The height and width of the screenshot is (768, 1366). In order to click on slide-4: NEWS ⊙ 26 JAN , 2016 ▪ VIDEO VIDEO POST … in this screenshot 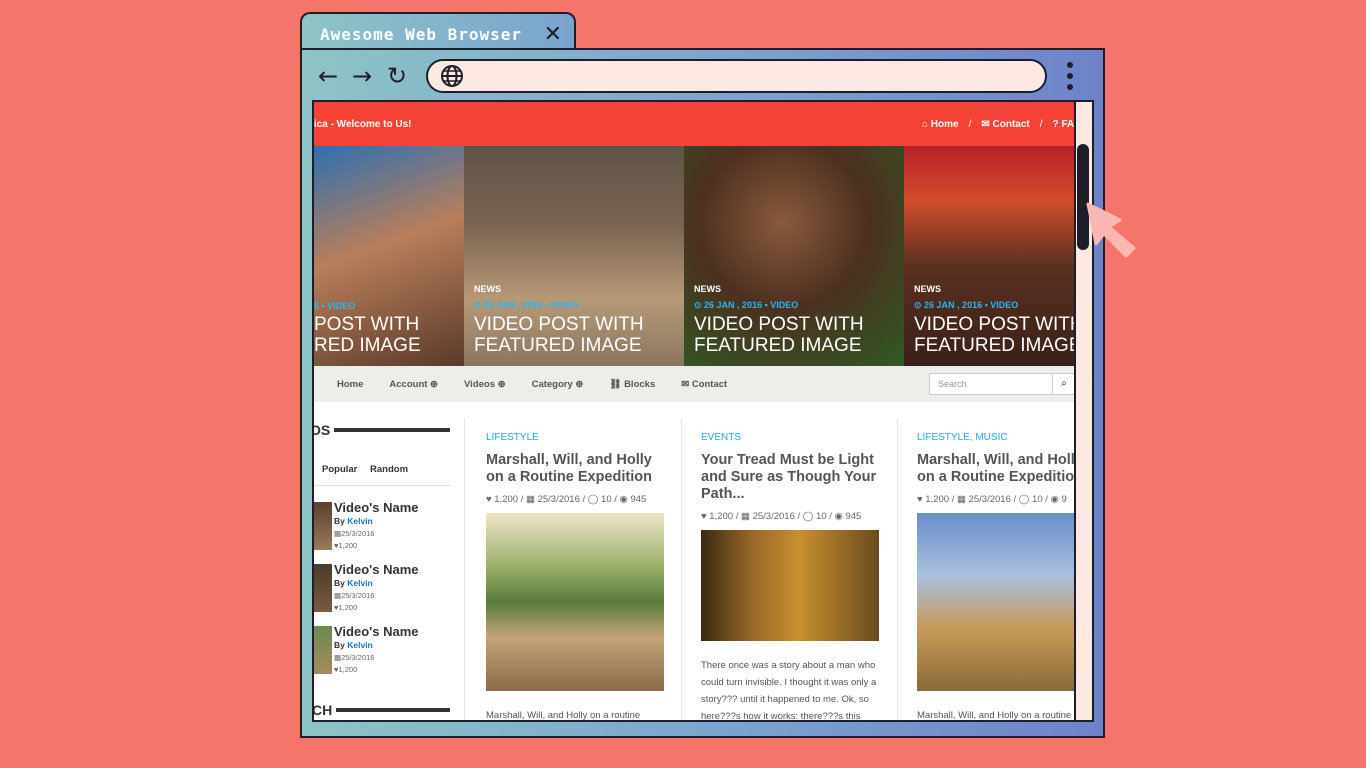, I will do `click(990, 256)`.